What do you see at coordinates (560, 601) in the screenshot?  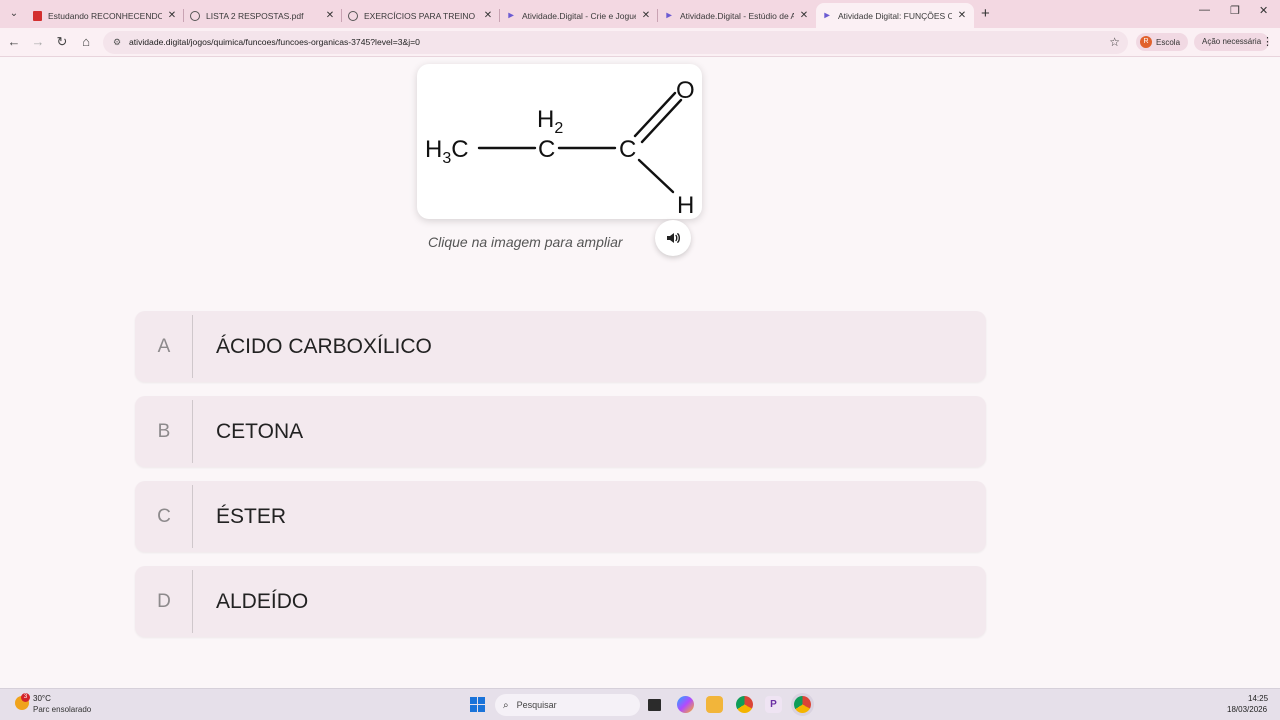 I see `option-d: D ALDEÍDO` at bounding box center [560, 601].